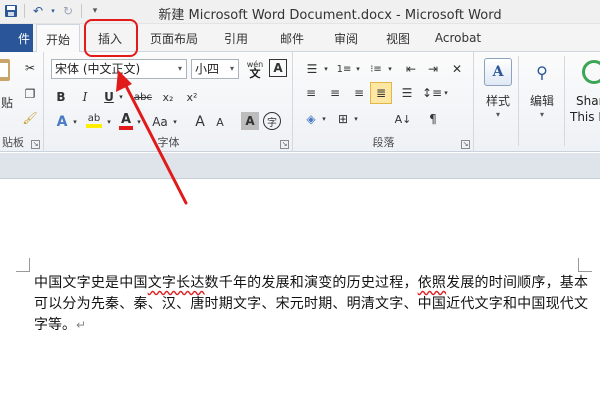 This screenshot has height=400, width=600. I want to click on decrease-indent-icon: ⇤, so click(411, 69).